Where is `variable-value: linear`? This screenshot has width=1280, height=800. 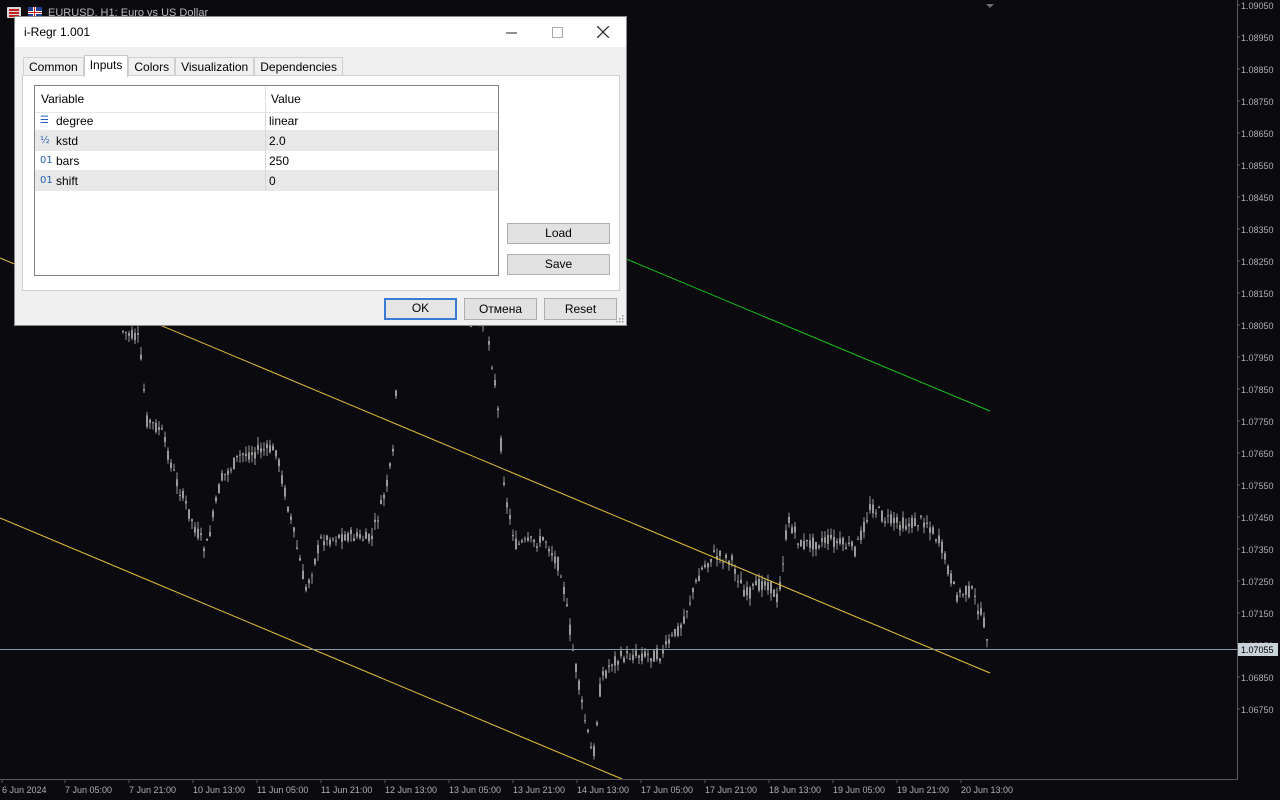
variable-value: linear is located at coordinates (283, 121).